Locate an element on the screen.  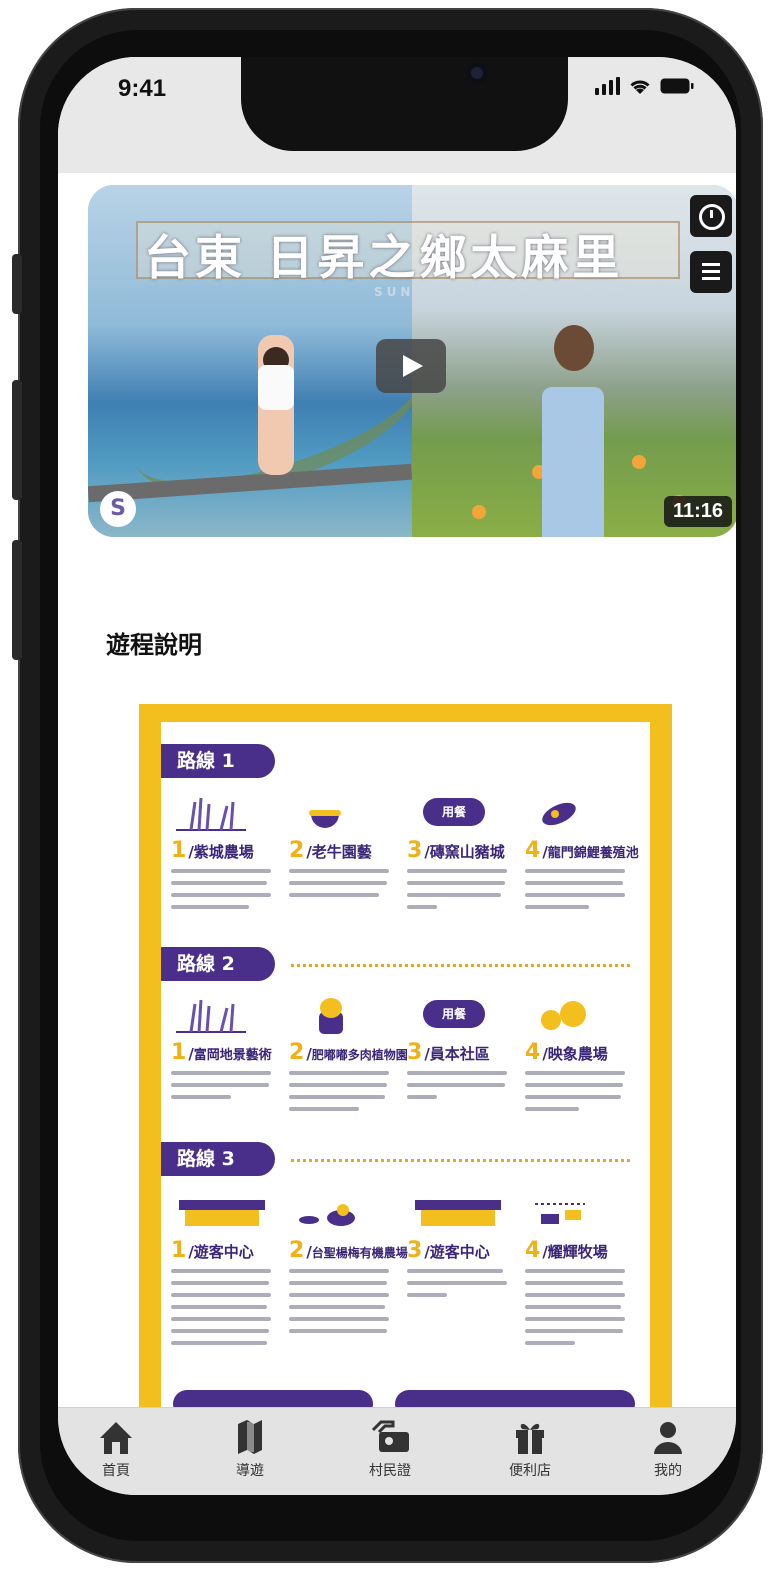
route-stop: 用餐 3/員本社區 is located at coordinates (463, 1050).